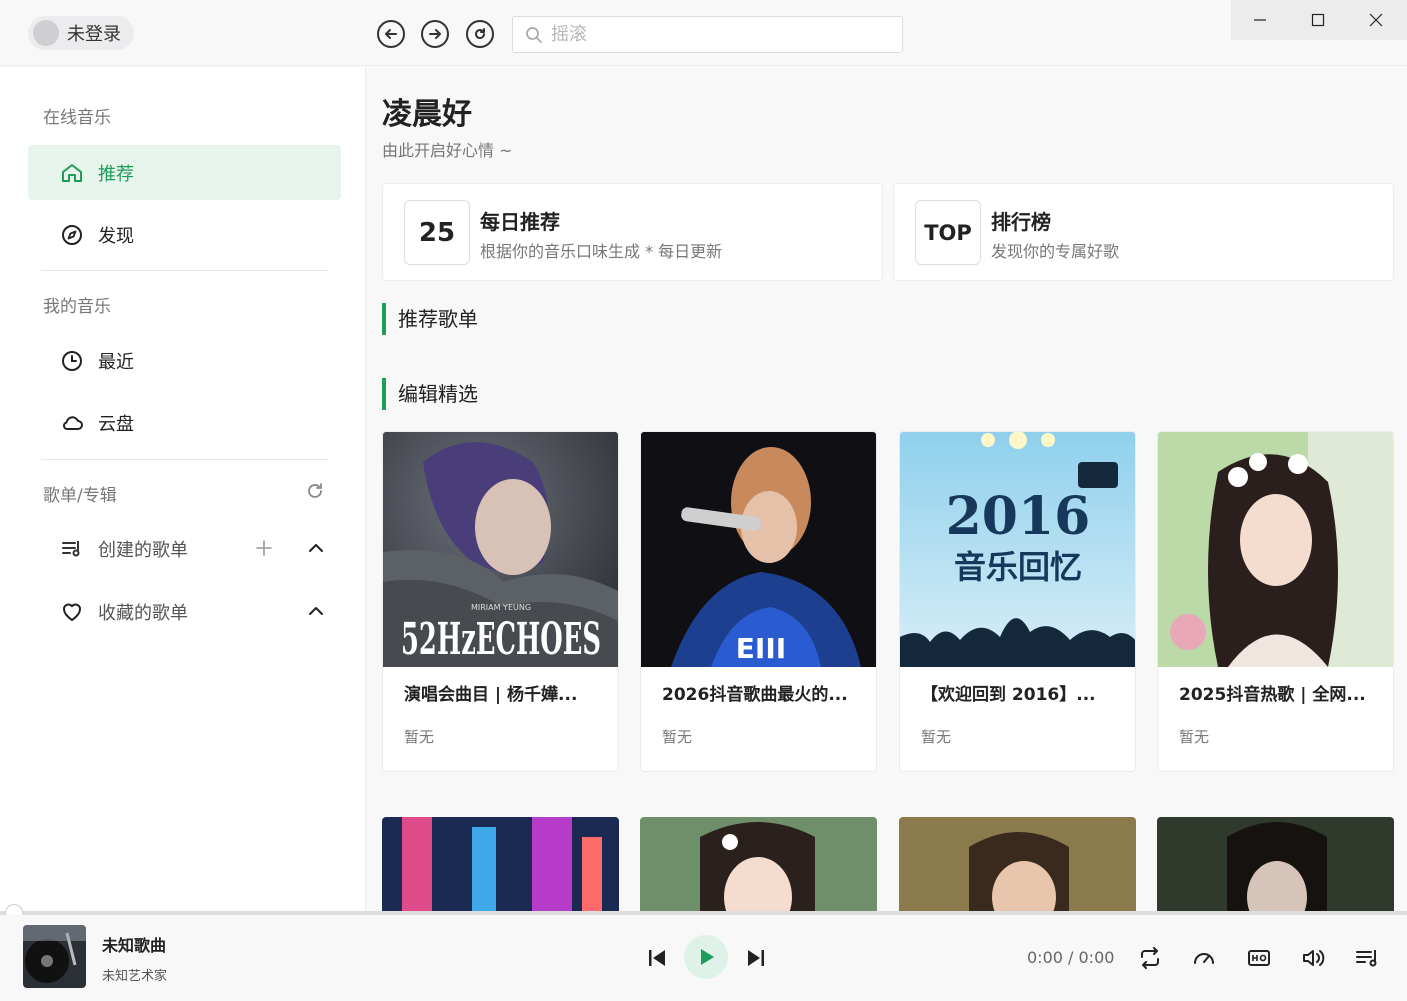 Image resolution: width=1407 pixels, height=1001 pixels. I want to click on sidebar-item-collected-playlists: 收藏的歌单, so click(184, 612).